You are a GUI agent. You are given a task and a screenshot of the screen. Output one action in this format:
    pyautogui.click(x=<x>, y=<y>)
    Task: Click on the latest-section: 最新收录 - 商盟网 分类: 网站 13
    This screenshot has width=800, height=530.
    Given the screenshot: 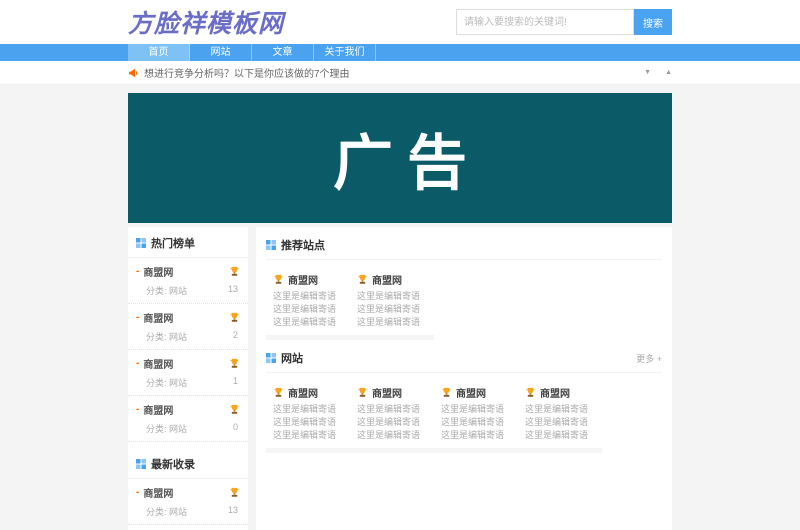 What is the action you would take?
    pyautogui.click(x=188, y=486)
    